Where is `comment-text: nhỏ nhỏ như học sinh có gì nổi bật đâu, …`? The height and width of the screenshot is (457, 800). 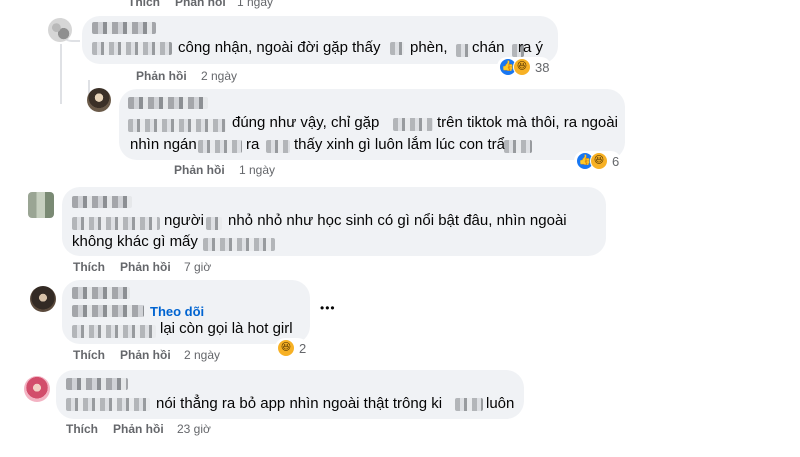
comment-text: nhỏ nhỏ như học sinh có gì nổi bật đâu, … is located at coordinates (397, 220).